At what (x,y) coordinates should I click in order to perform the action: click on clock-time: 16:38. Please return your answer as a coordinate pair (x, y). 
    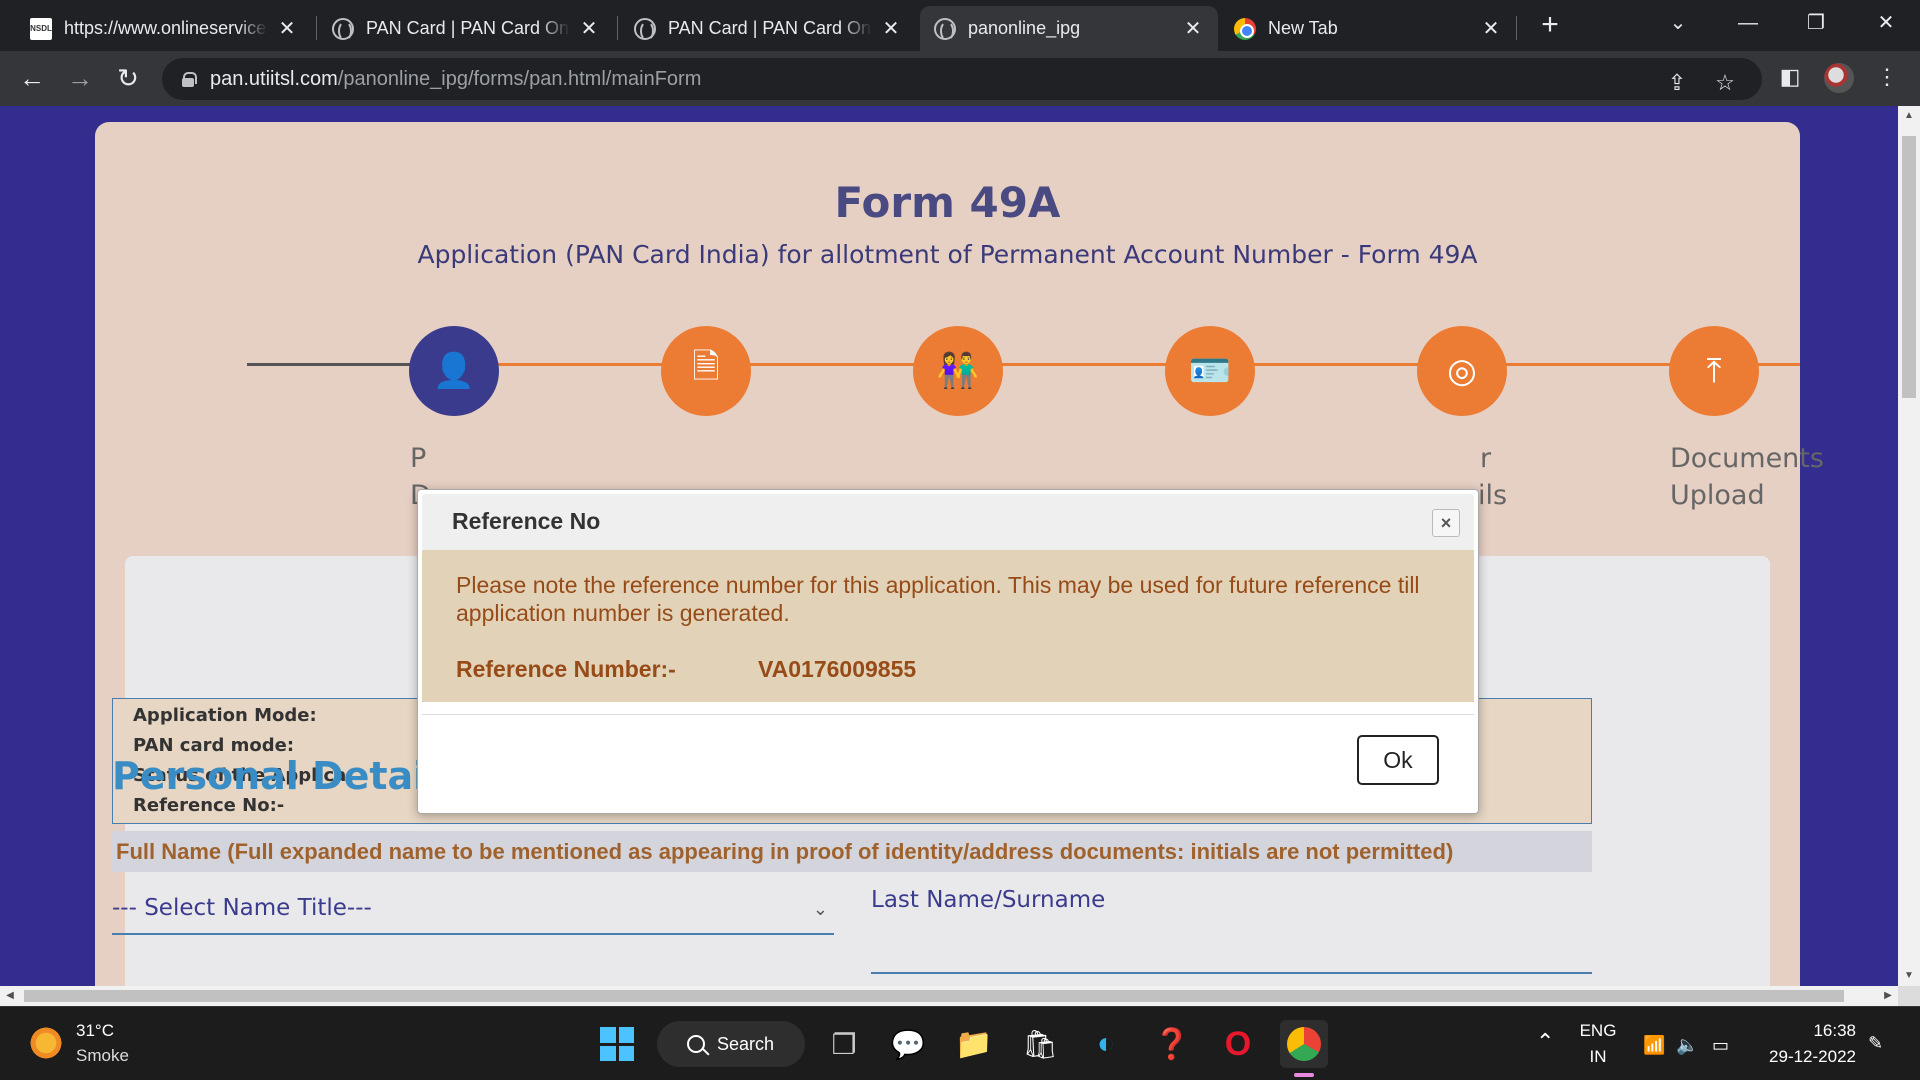
    Looking at the image, I should click on (1808, 1031).